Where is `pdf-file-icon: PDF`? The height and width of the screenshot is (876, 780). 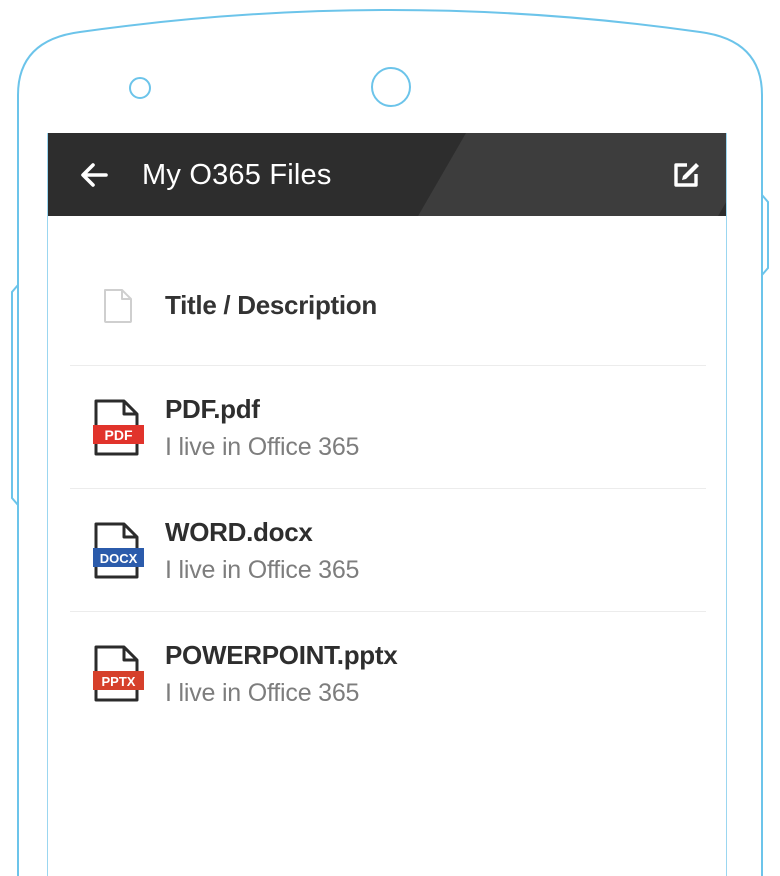 pdf-file-icon: PDF is located at coordinates (118, 427).